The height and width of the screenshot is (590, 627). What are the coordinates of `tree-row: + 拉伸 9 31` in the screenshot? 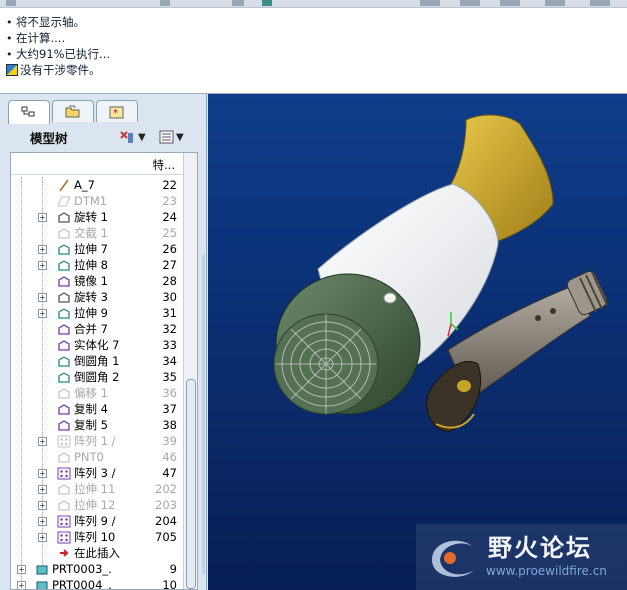 It's located at (97, 313).